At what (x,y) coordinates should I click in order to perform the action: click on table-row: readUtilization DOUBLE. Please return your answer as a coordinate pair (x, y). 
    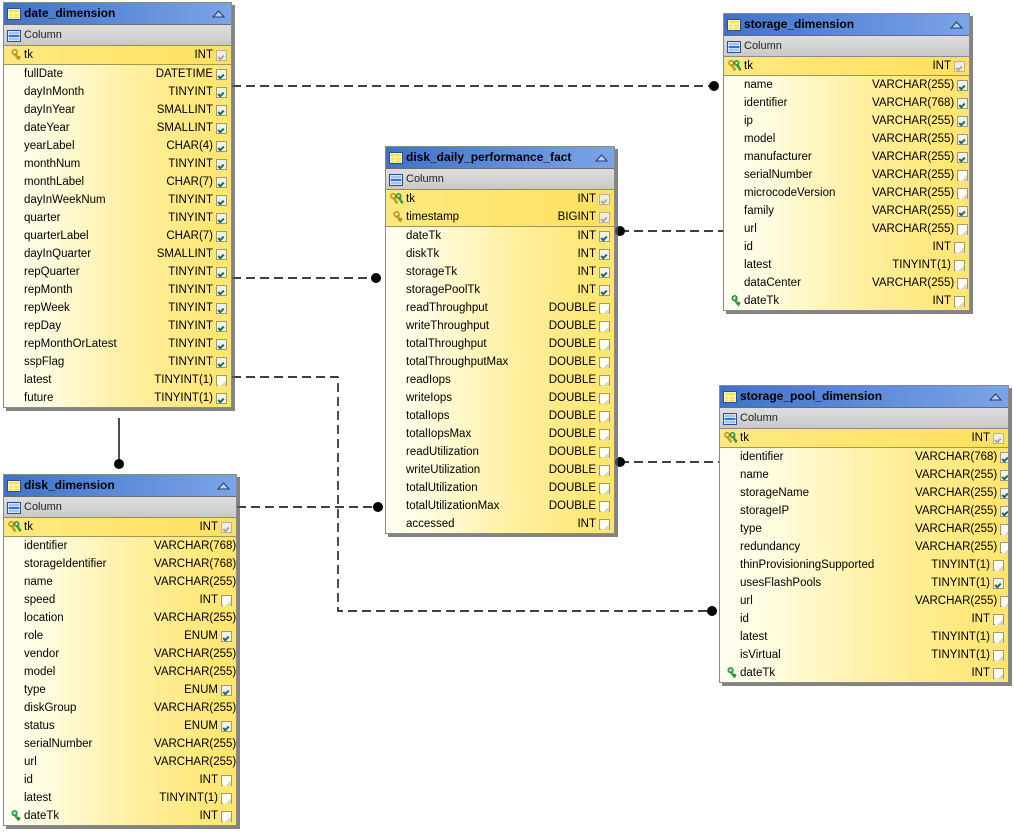
    Looking at the image, I should click on (500, 452).